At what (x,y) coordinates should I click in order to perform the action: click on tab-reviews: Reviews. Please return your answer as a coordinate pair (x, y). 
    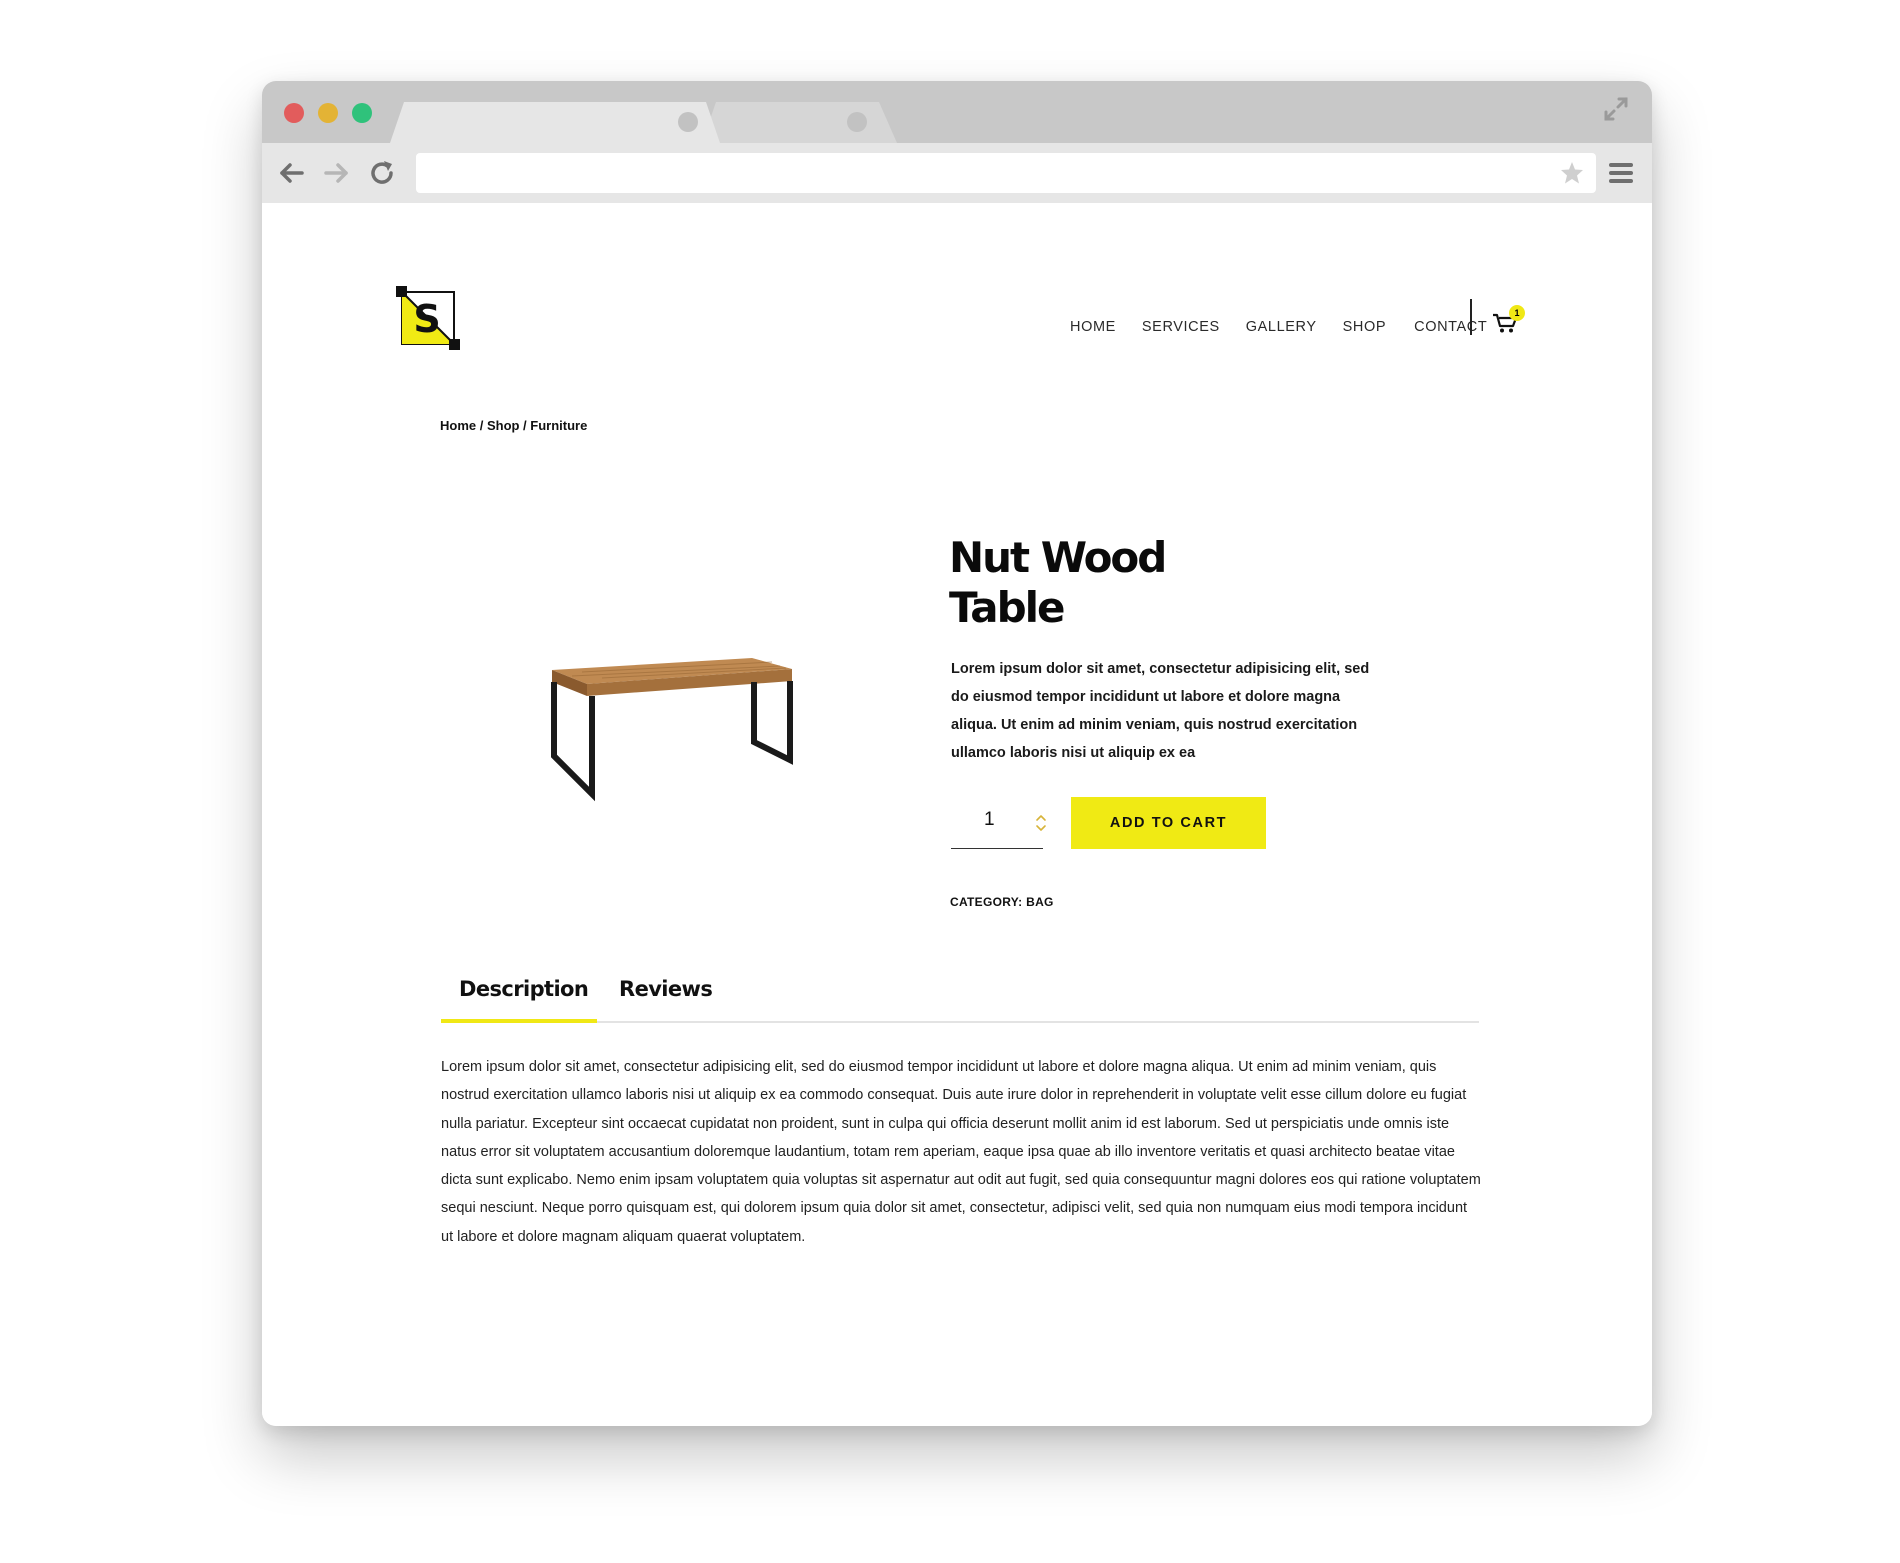
    Looking at the image, I should click on (666, 993).